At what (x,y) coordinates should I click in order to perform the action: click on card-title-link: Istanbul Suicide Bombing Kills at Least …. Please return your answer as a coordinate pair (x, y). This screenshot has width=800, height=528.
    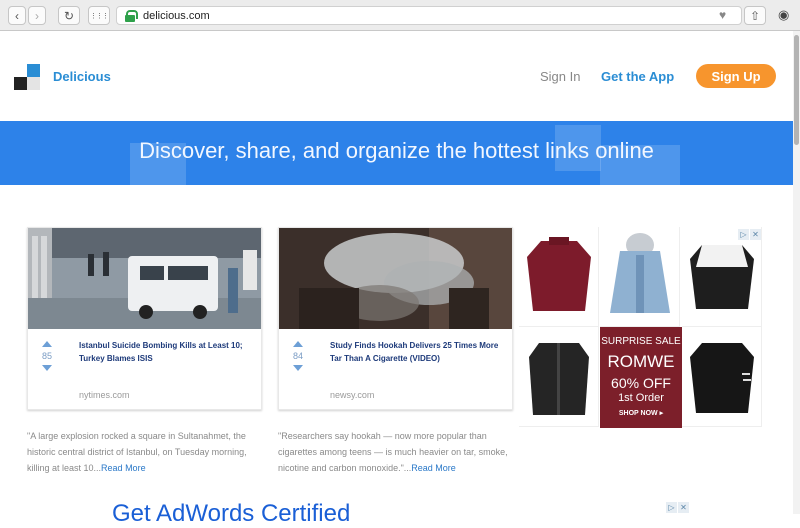
    Looking at the image, I should click on (166, 352).